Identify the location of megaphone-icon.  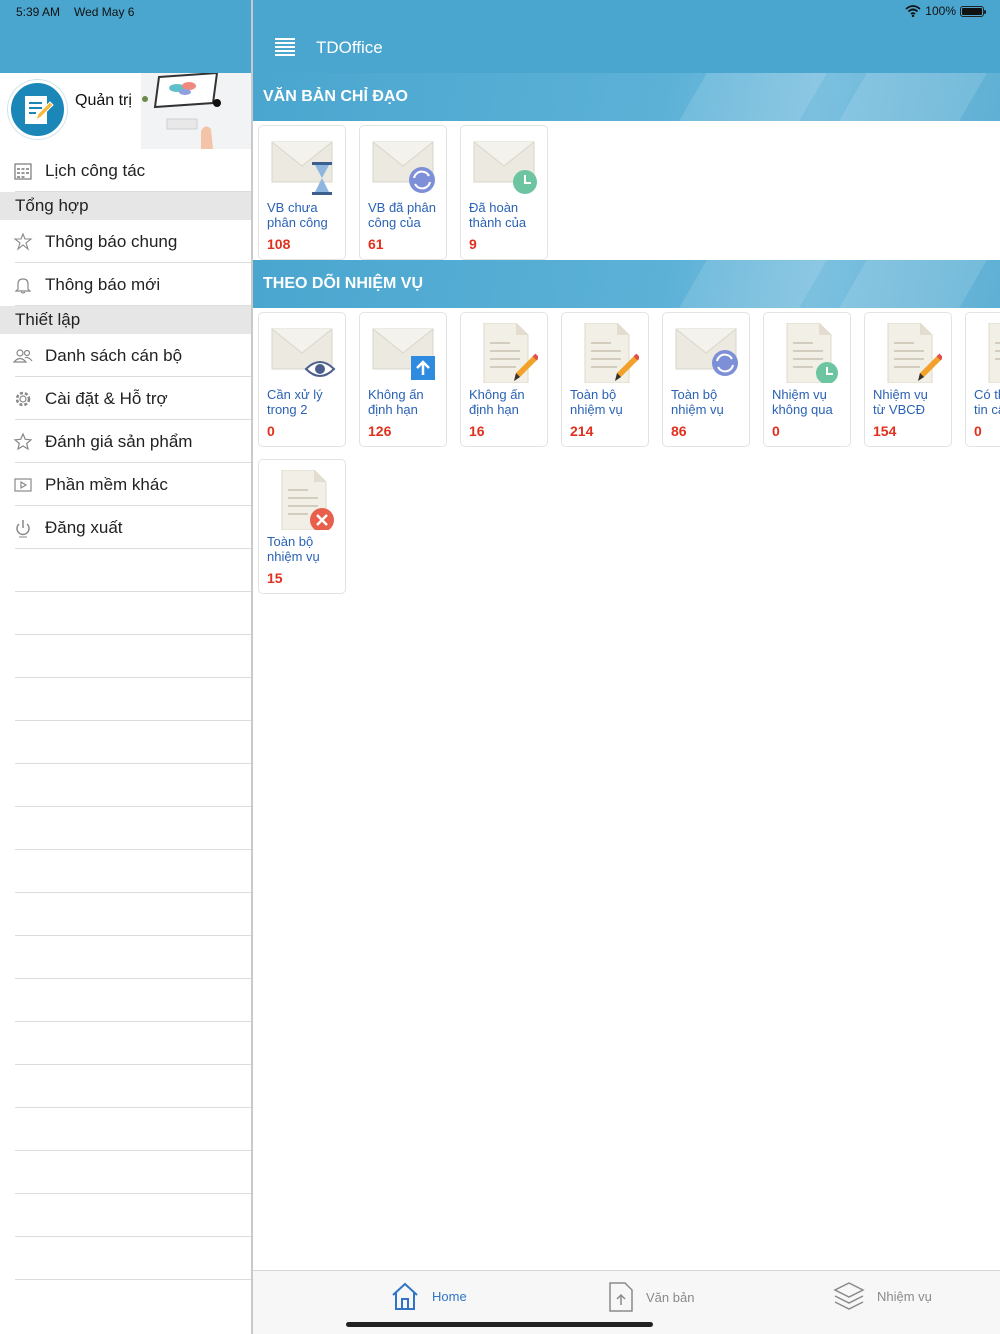
(23, 241).